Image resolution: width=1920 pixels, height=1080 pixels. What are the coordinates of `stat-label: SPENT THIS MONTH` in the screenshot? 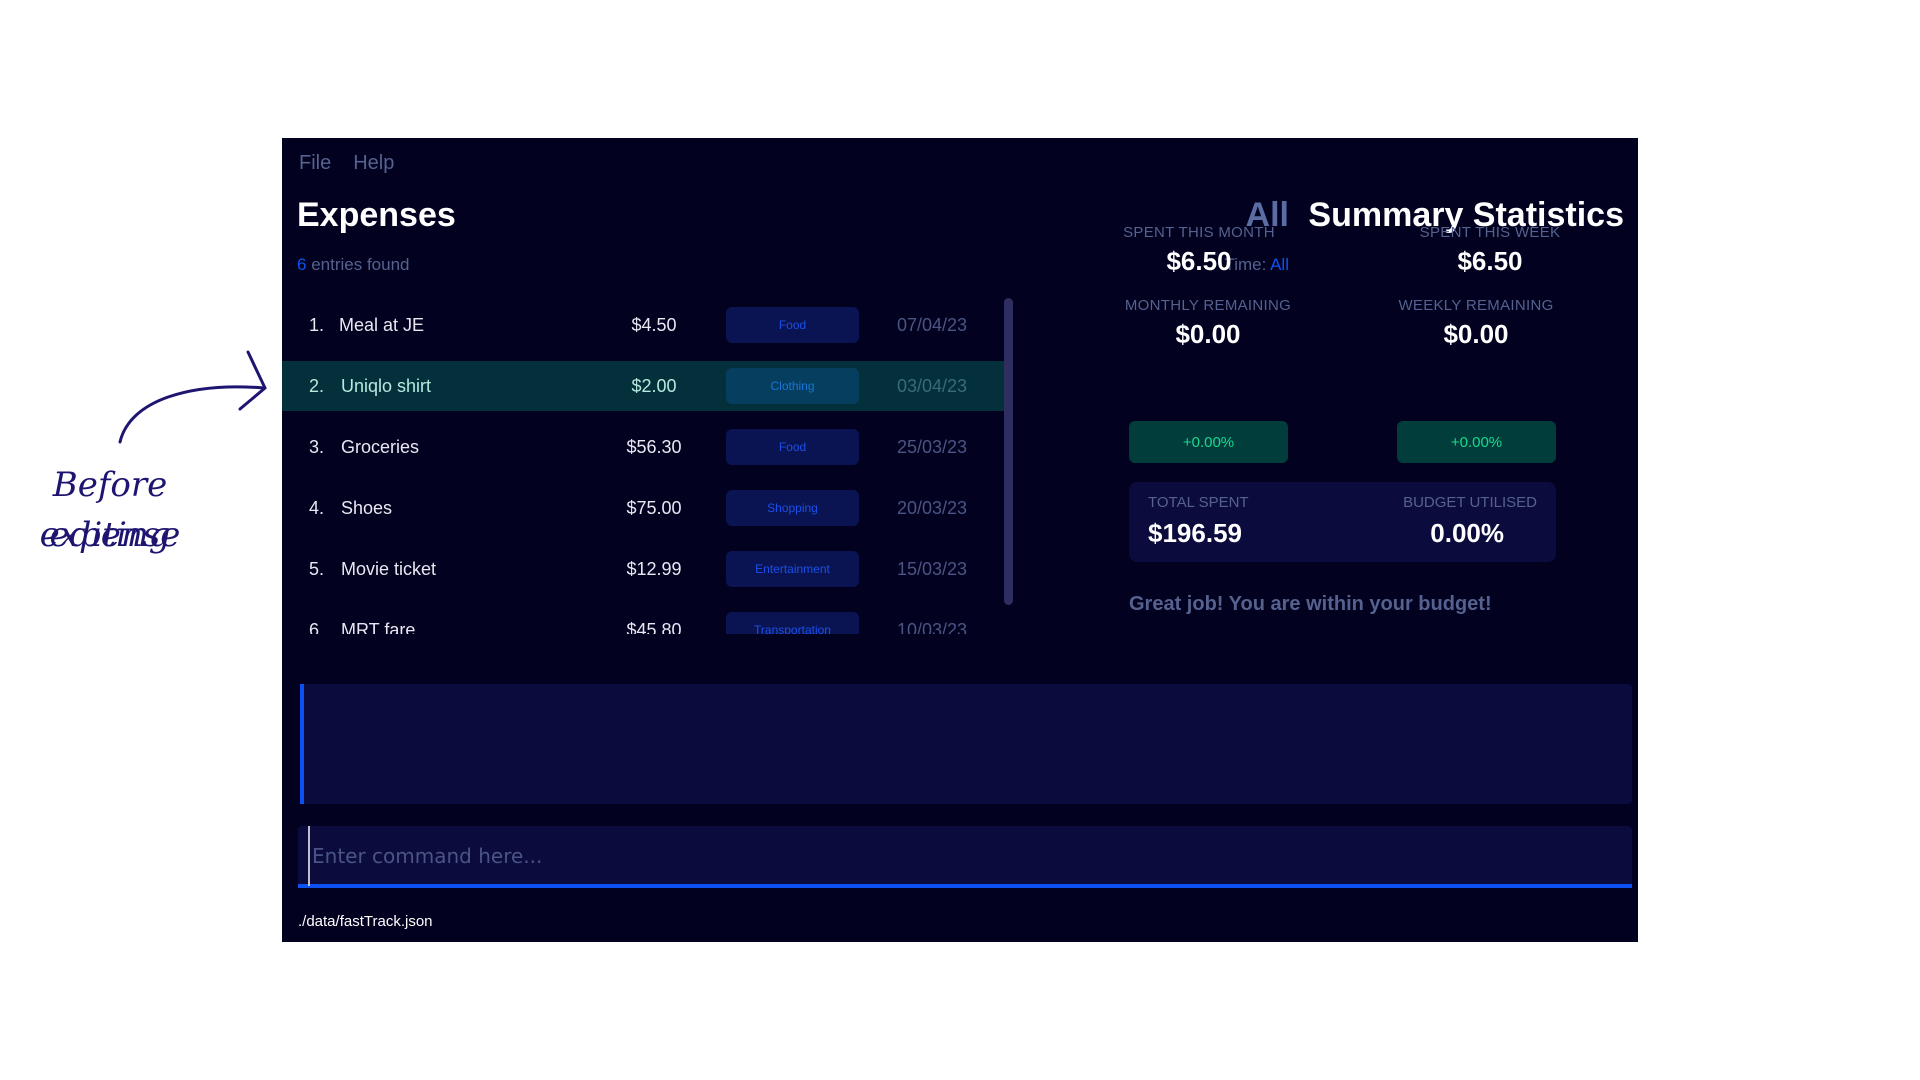 It's located at (1199, 232).